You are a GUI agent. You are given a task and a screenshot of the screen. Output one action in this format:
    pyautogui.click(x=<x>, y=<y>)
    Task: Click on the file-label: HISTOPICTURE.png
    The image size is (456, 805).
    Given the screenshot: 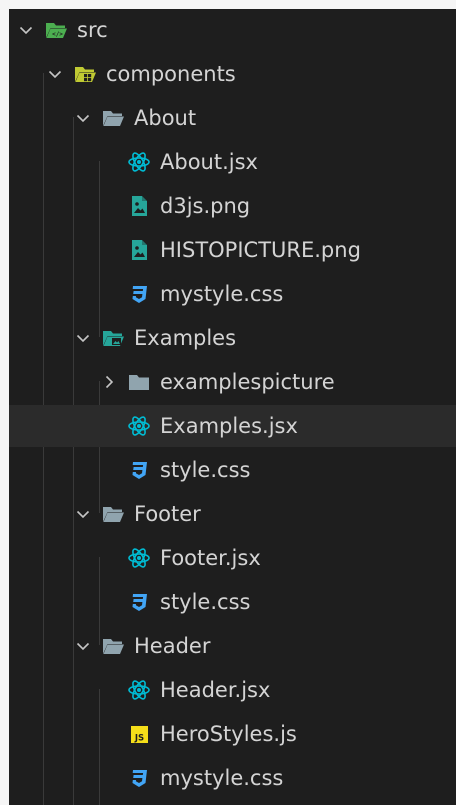 What is the action you would take?
    pyautogui.click(x=260, y=250)
    